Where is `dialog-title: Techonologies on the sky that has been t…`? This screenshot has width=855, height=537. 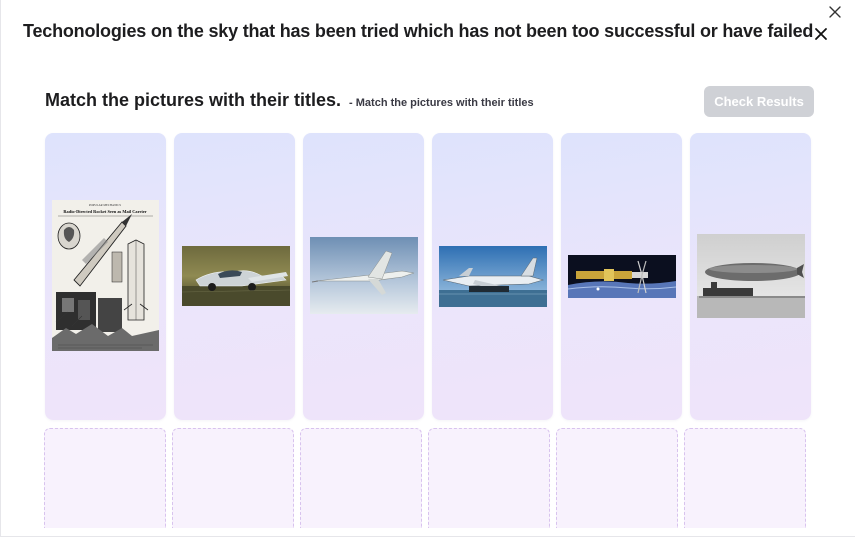
dialog-title: Techonologies on the sky that has been t… is located at coordinates (418, 31).